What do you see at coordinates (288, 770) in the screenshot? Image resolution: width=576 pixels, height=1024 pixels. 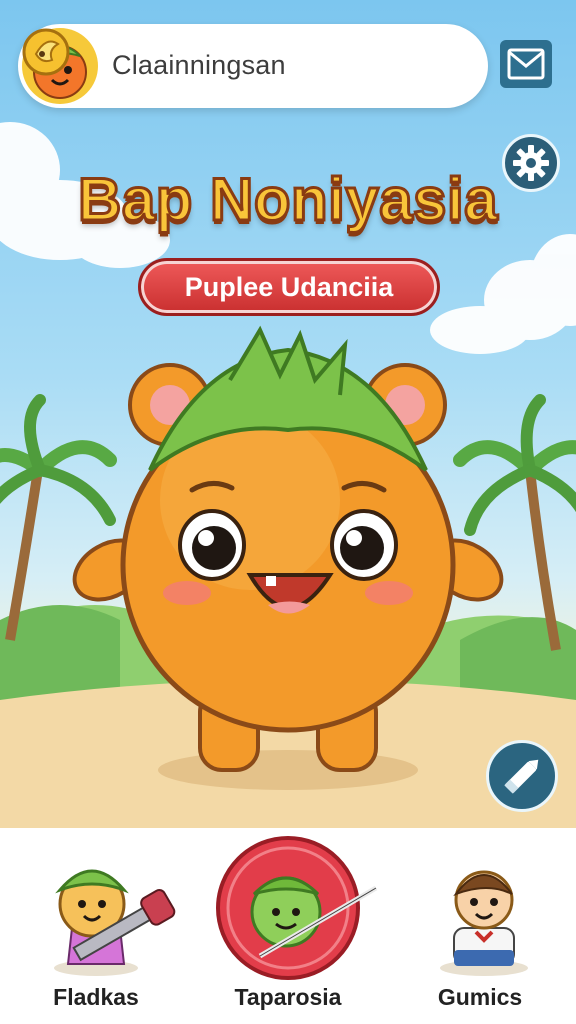 I see `mascot-shadow` at bounding box center [288, 770].